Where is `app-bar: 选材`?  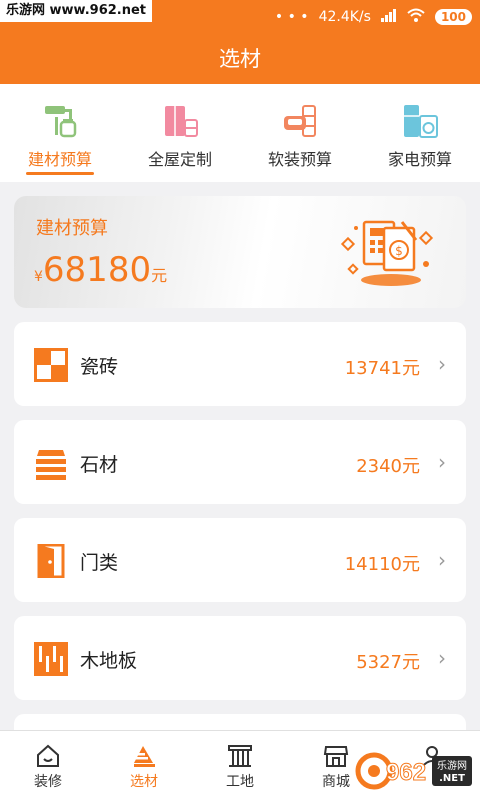
app-bar: 选材 is located at coordinates (240, 59).